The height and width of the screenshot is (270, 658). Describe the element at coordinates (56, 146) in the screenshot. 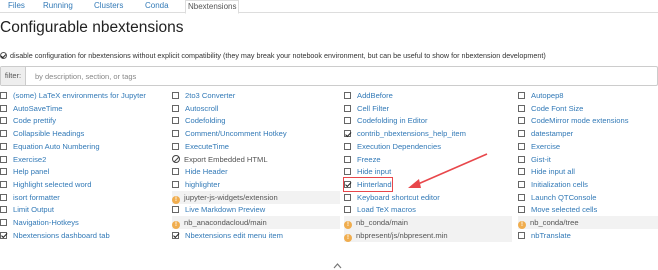

I see `nbextension-label: Equation Auto Numbering` at that location.